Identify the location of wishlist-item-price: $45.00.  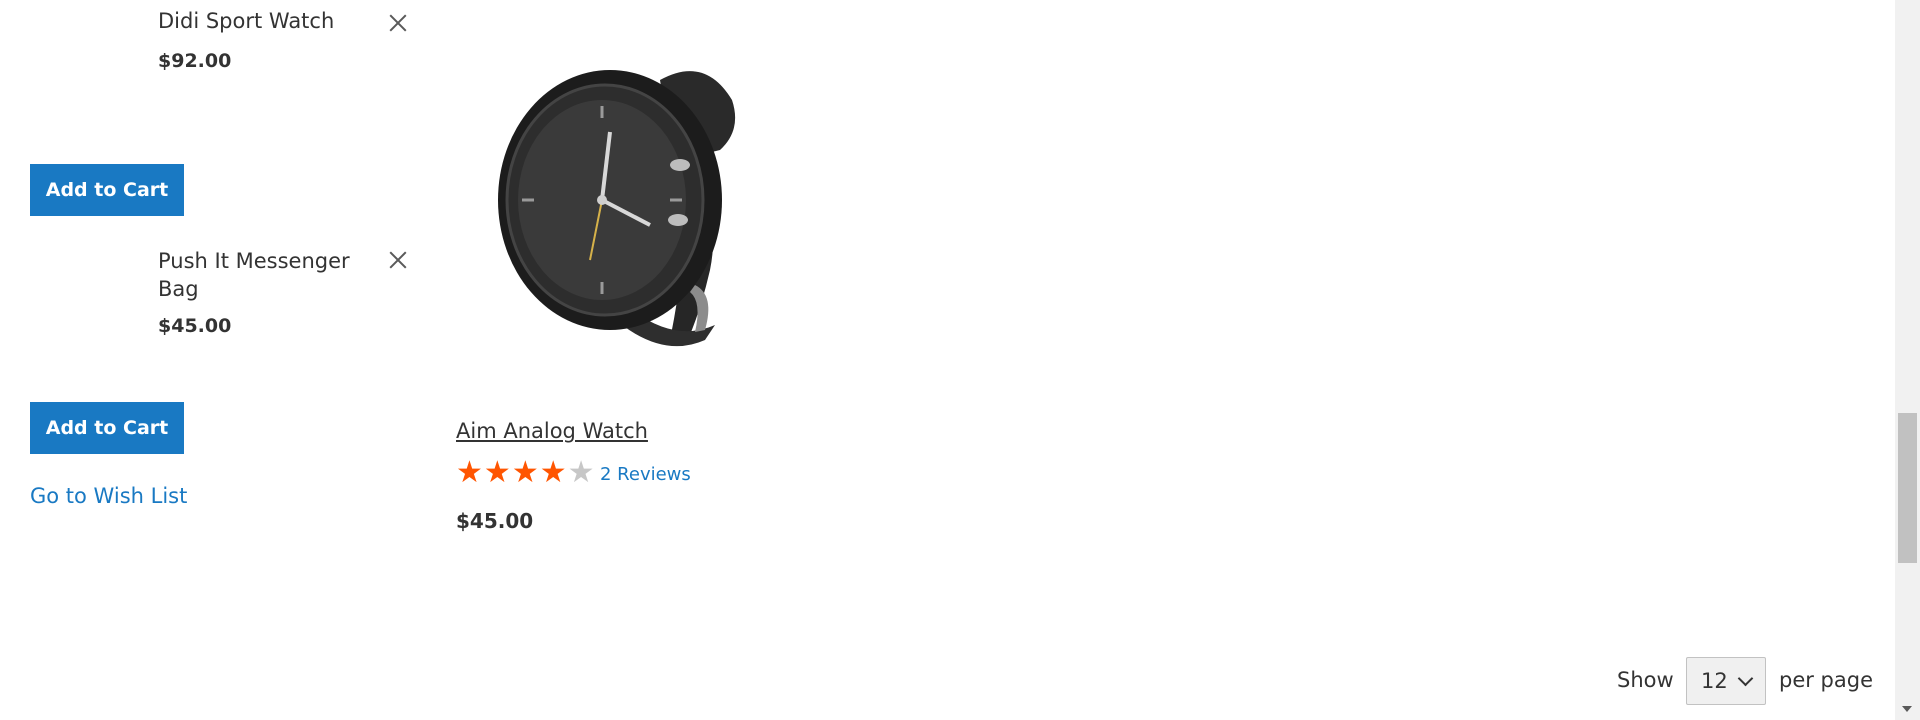
(195, 326).